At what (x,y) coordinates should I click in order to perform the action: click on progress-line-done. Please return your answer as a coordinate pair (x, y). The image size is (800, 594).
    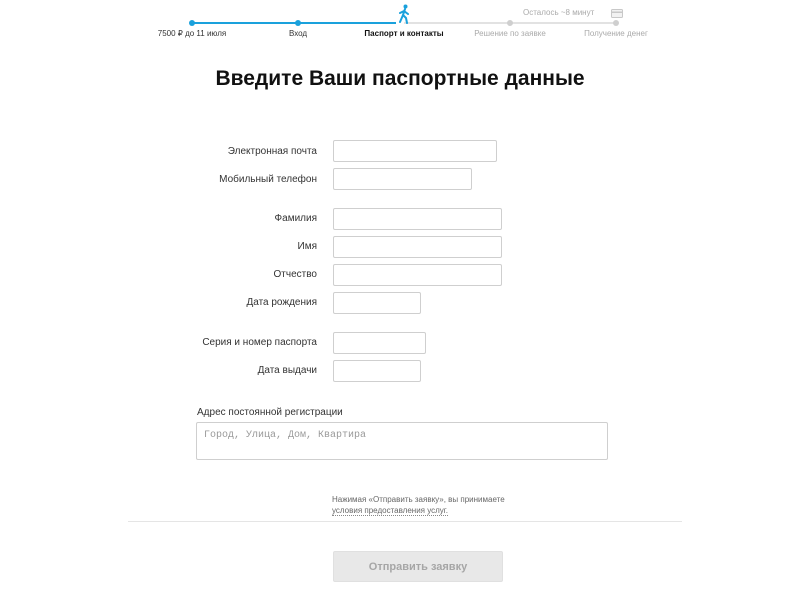
    Looking at the image, I should click on (294, 23).